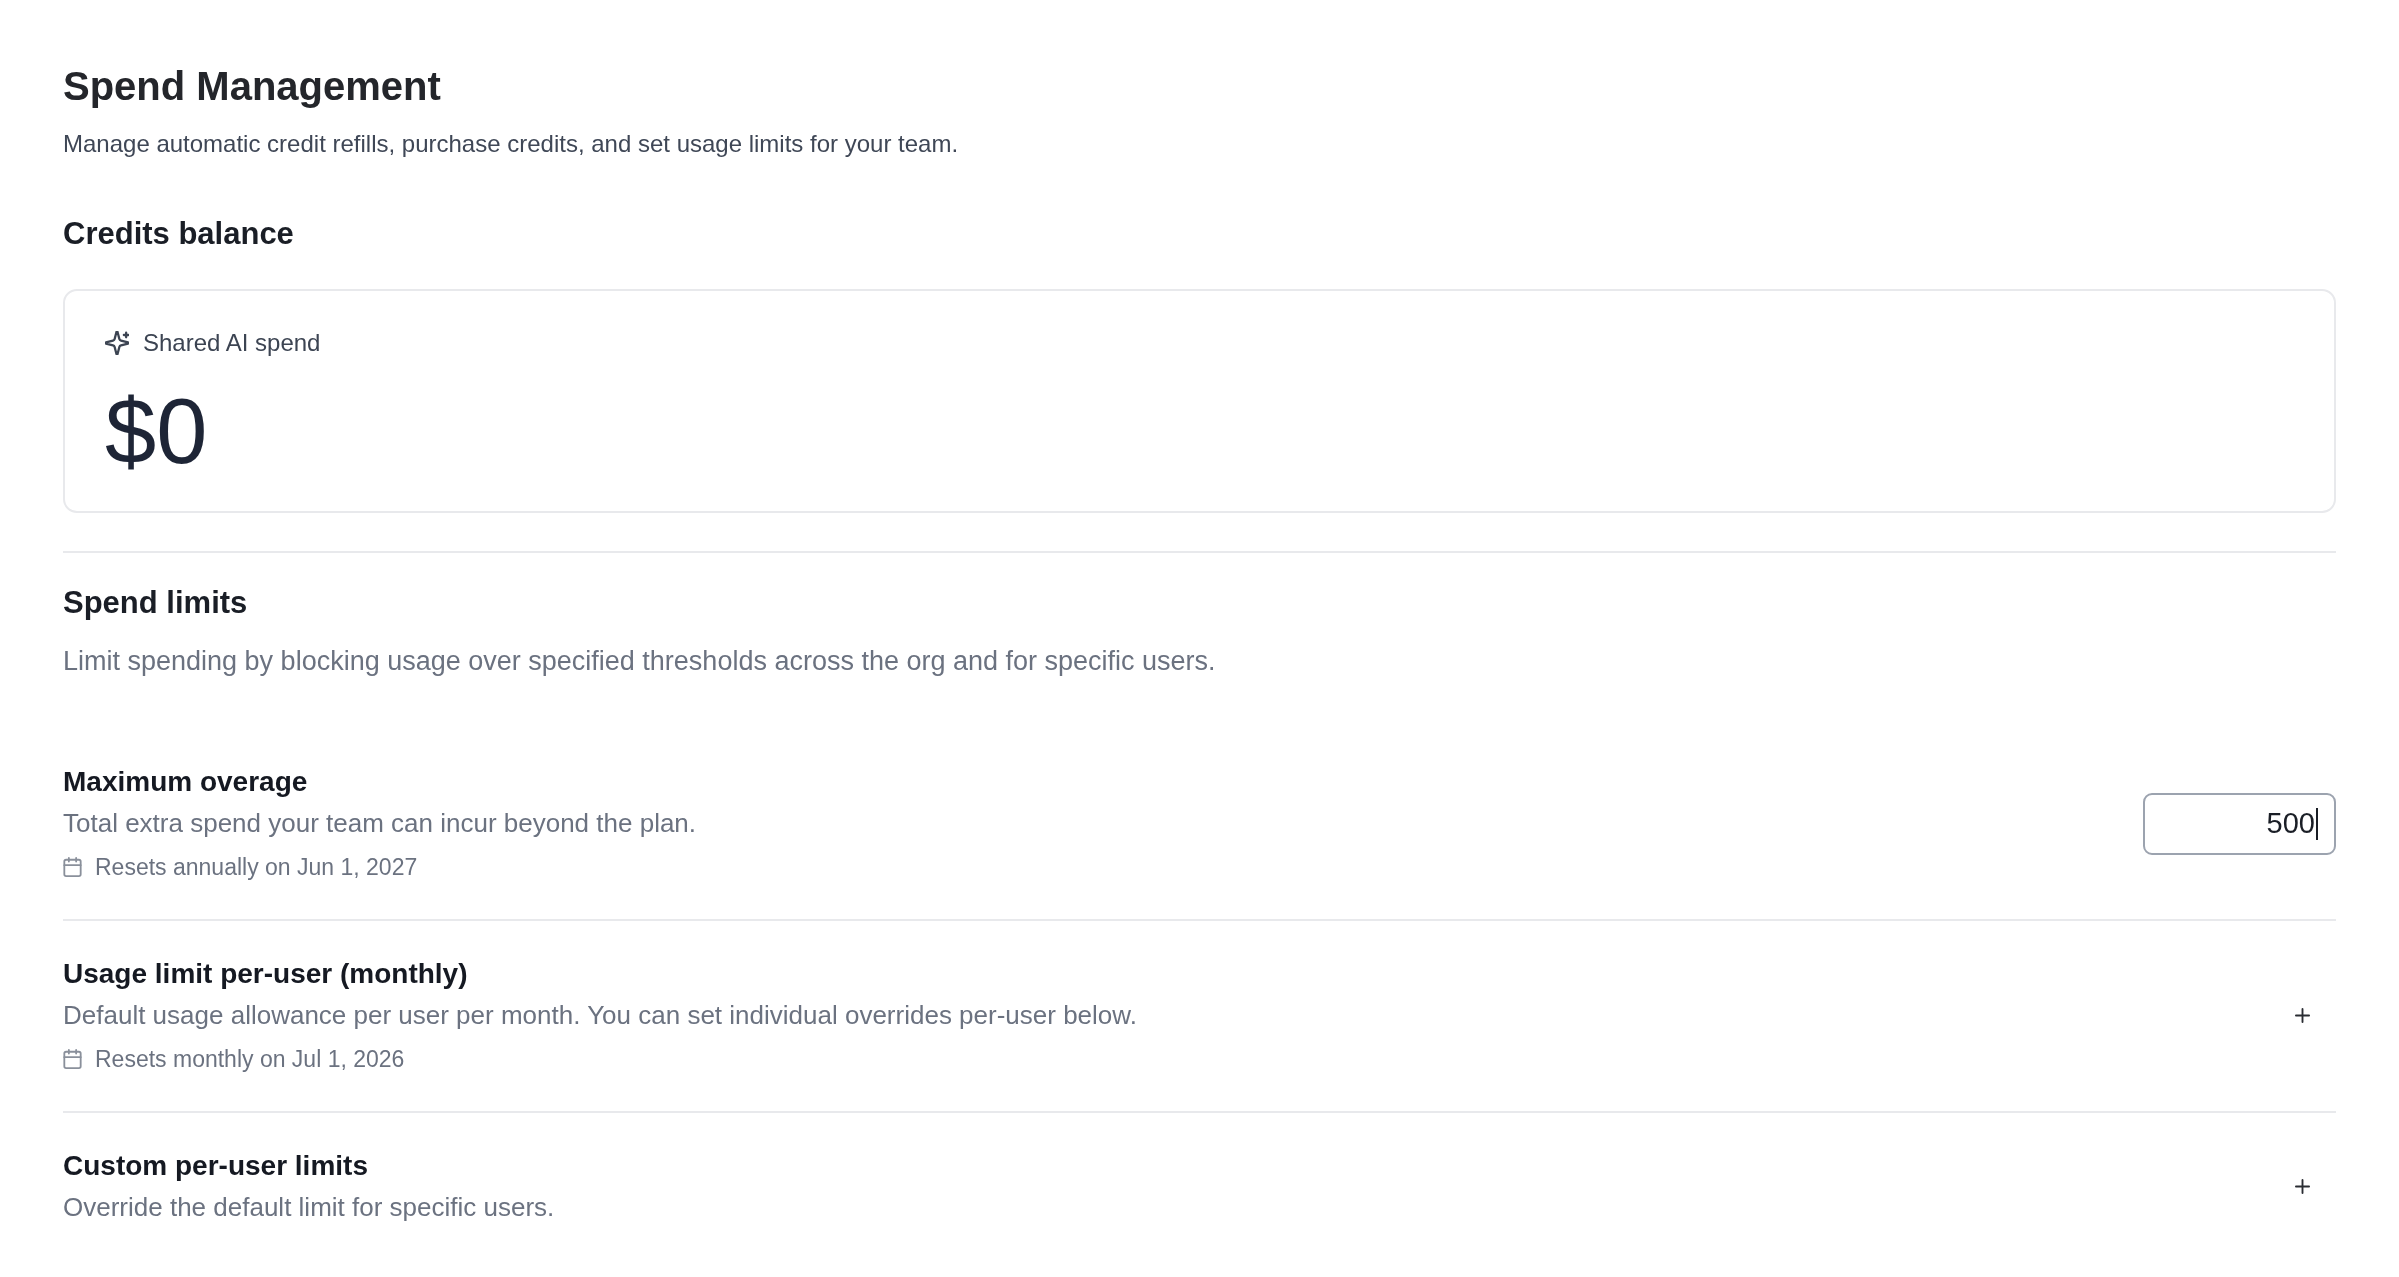 The height and width of the screenshot is (1277, 2399). I want to click on setting-title: Maximum overage, so click(185, 782).